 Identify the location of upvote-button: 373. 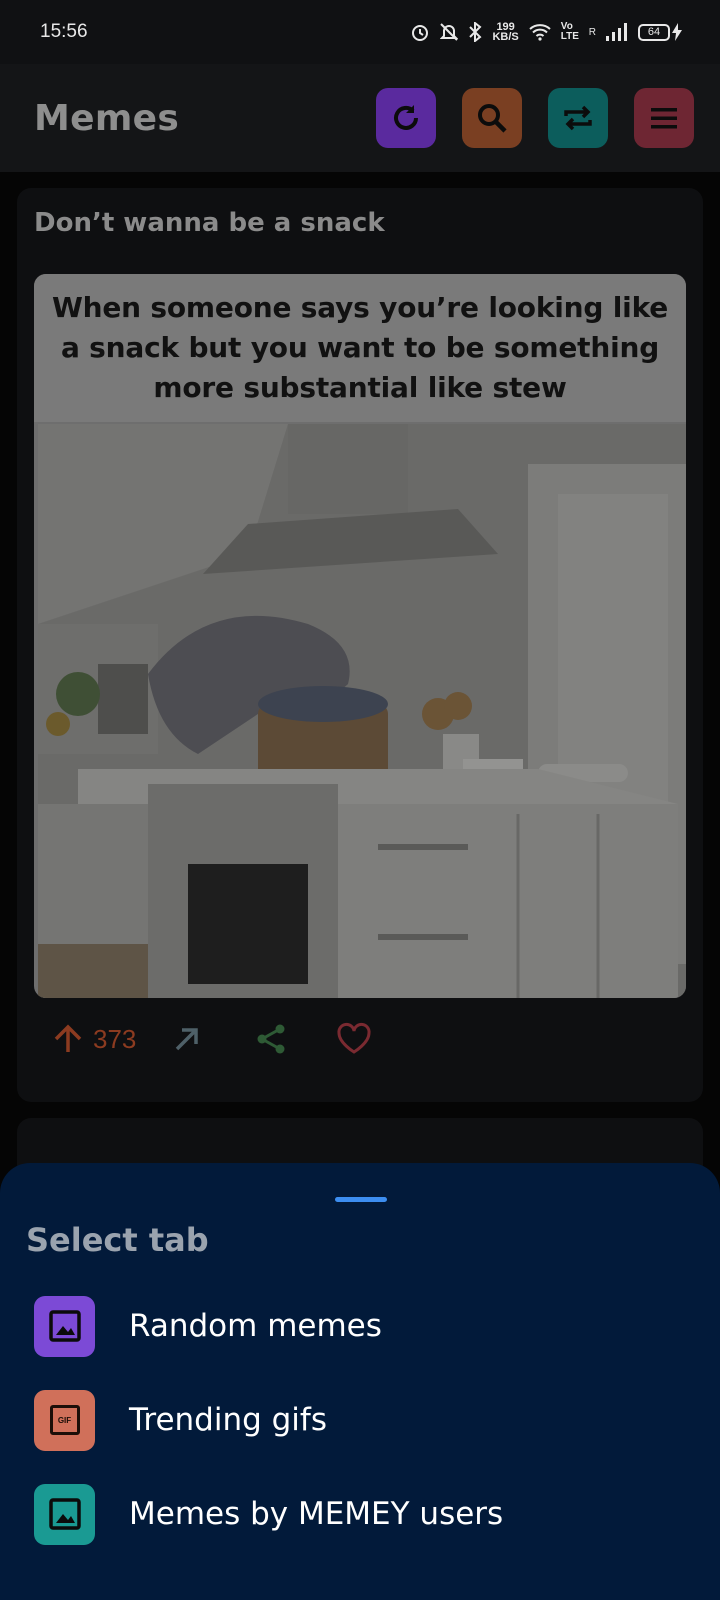
(93, 1039).